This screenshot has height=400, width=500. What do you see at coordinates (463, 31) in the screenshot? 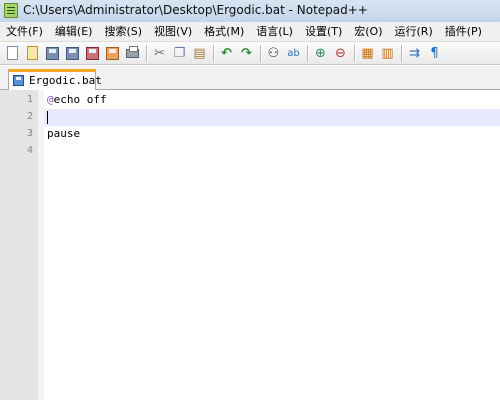
I see `menu-plugins: 插件(P)` at bounding box center [463, 31].